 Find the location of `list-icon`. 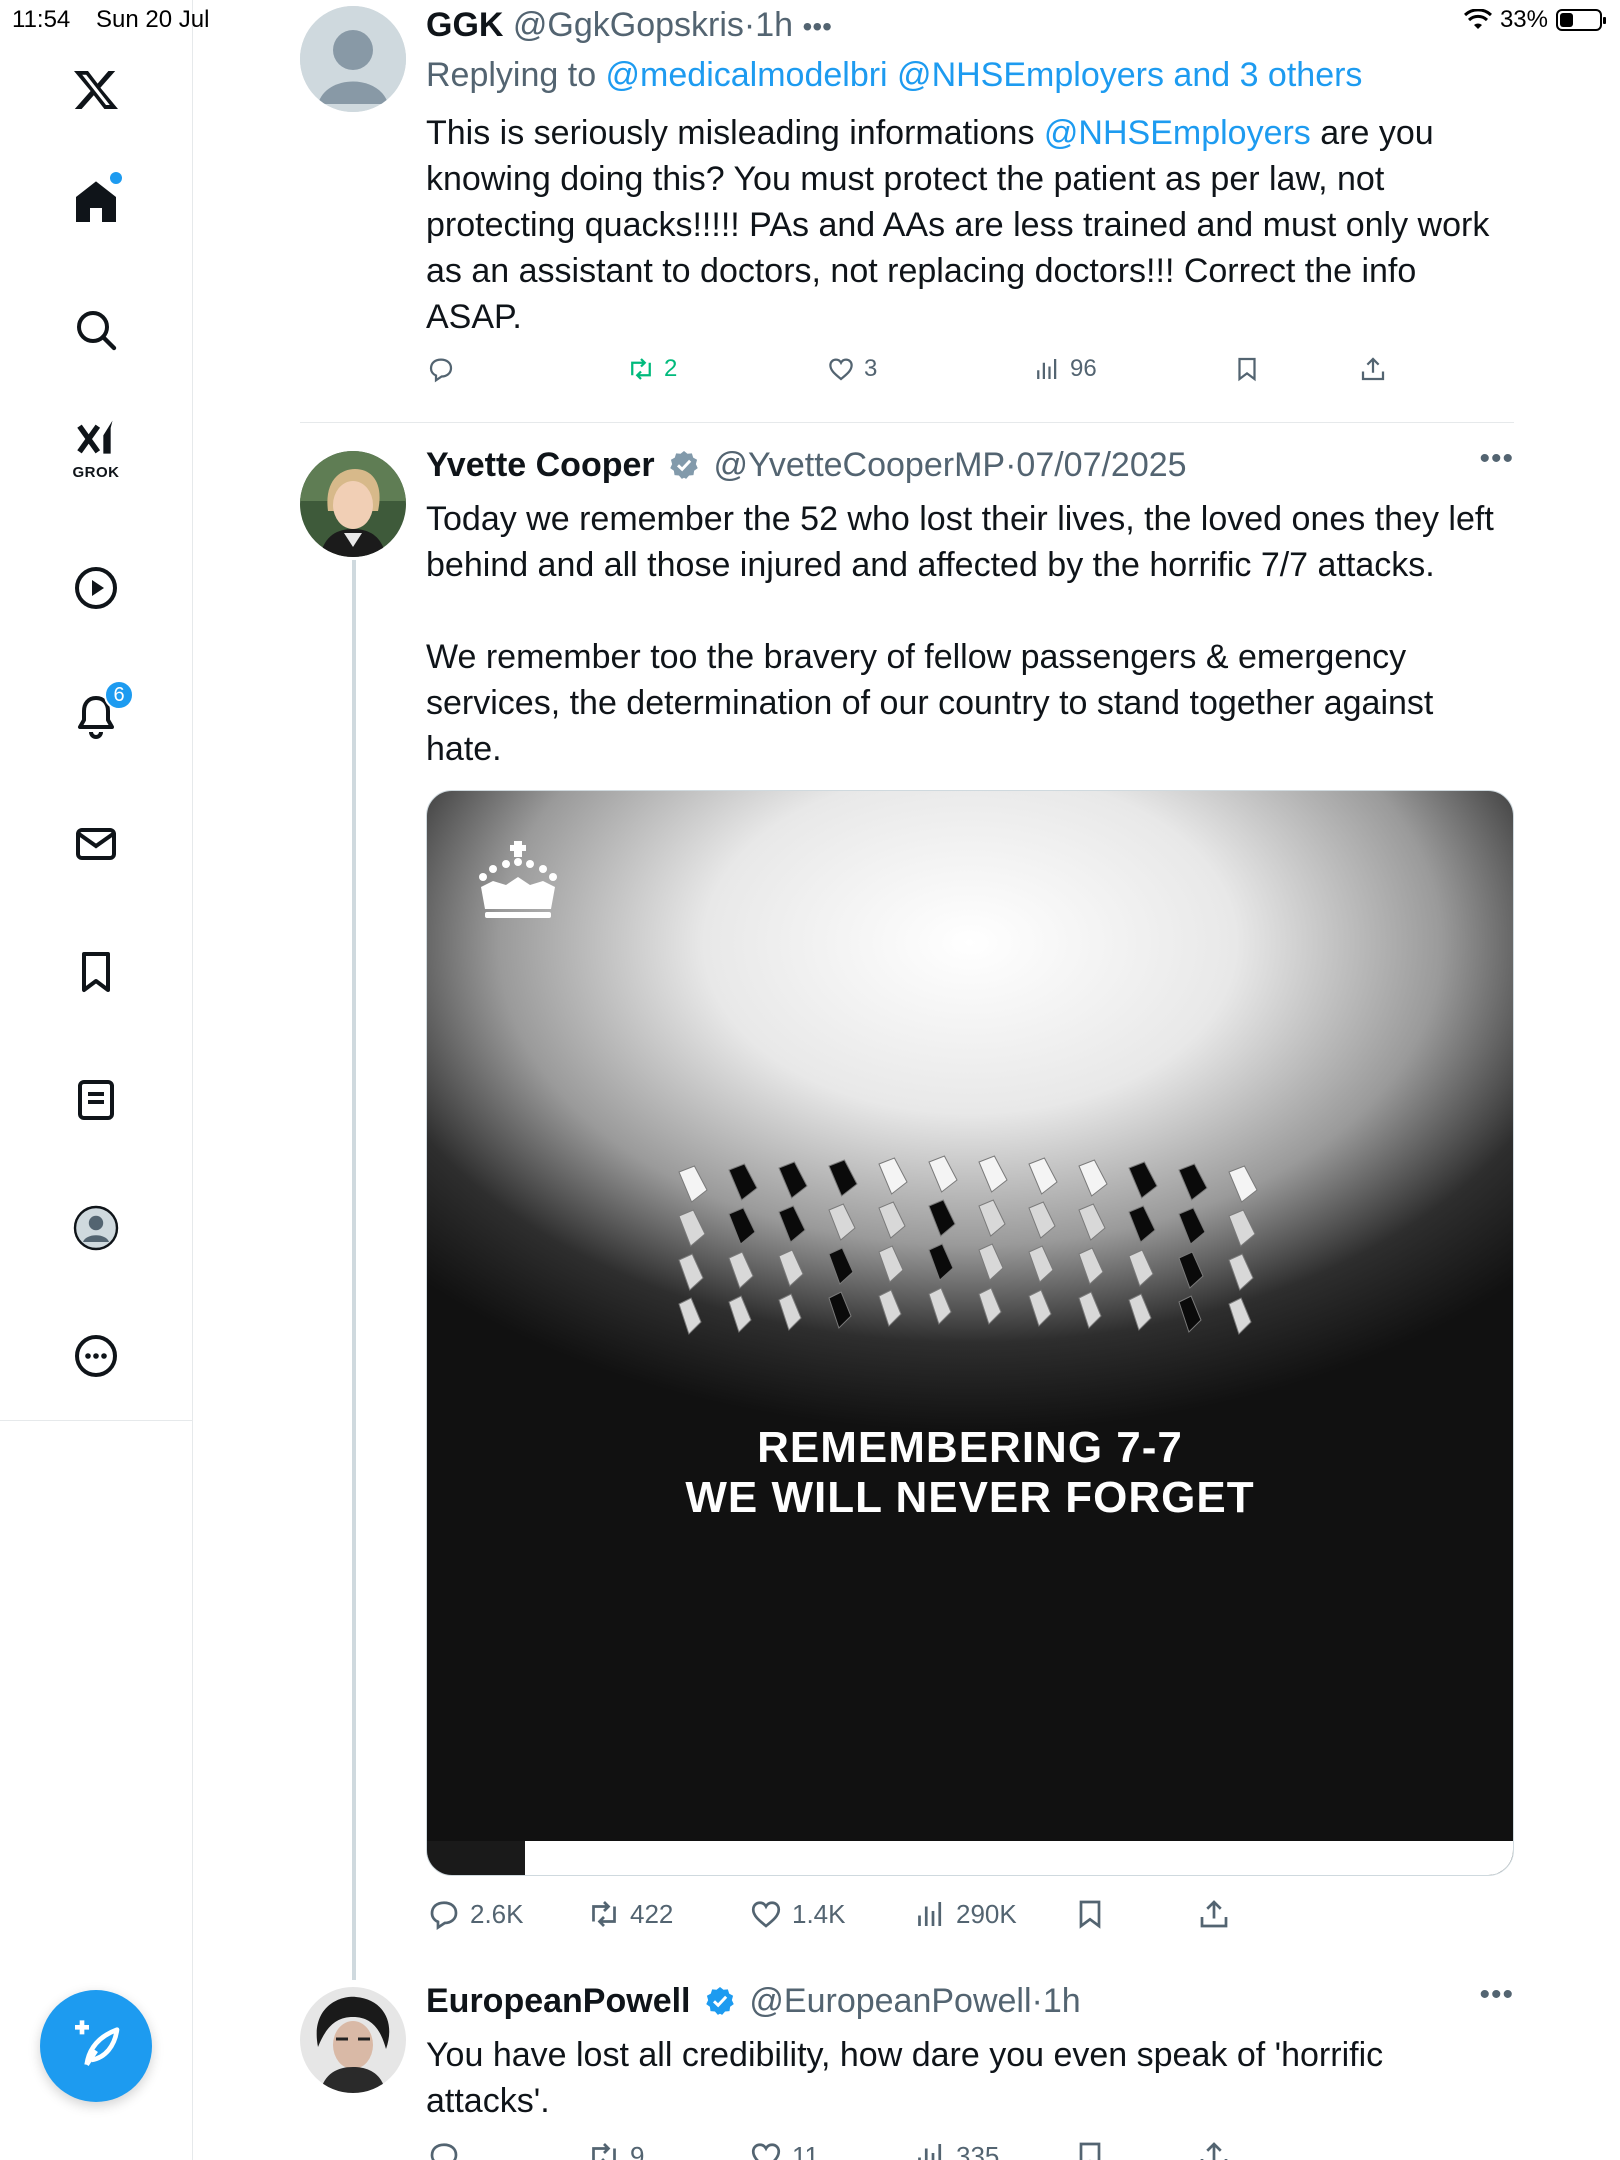

list-icon is located at coordinates (96, 1100).